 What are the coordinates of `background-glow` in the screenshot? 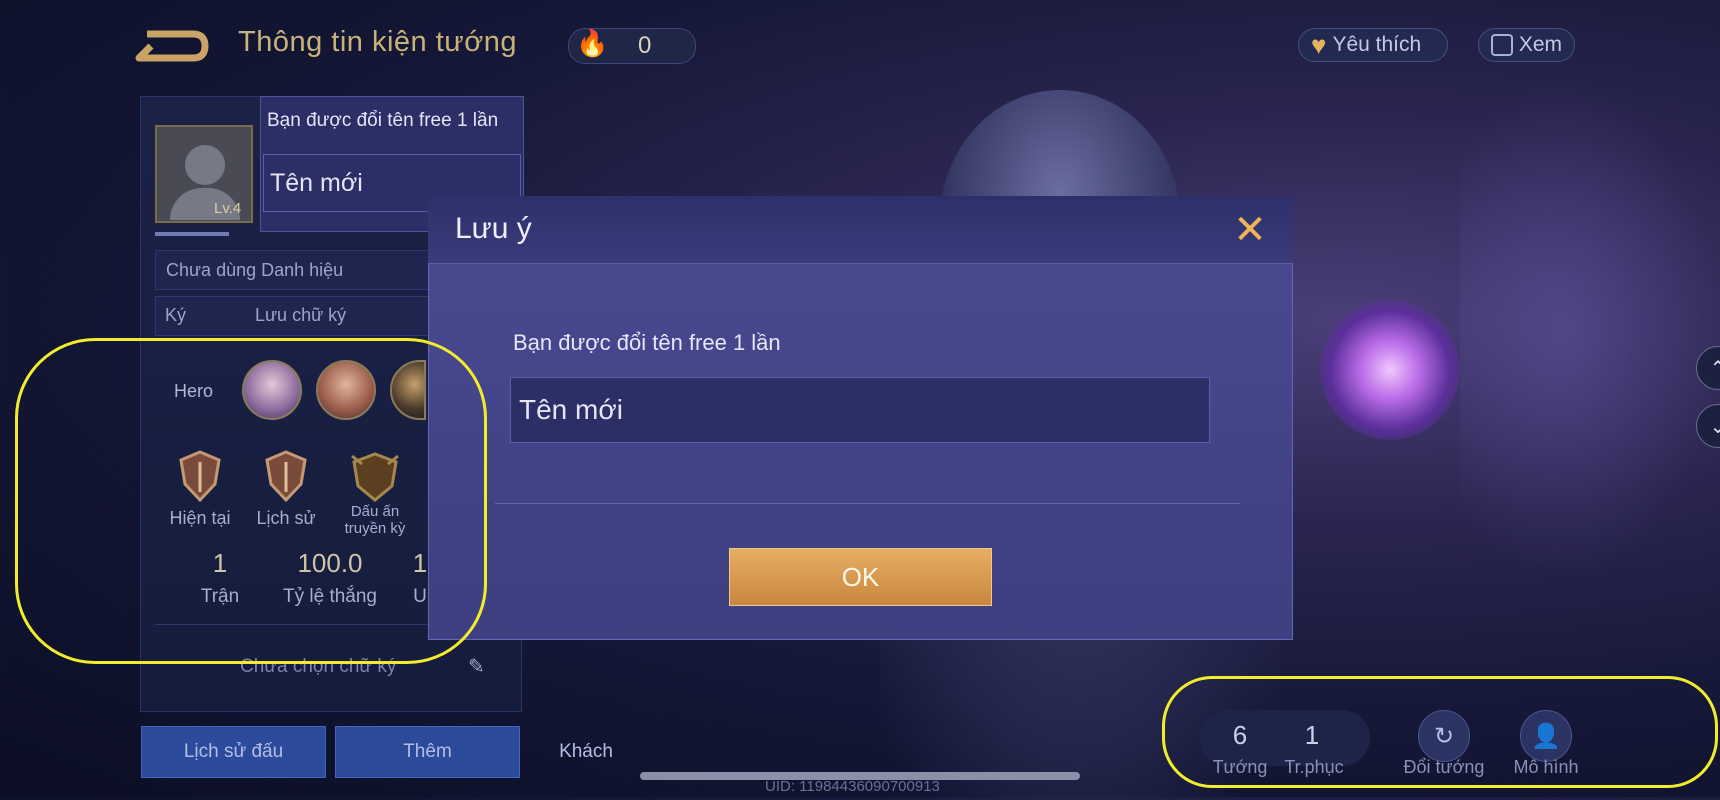 It's located at (1590, 330).